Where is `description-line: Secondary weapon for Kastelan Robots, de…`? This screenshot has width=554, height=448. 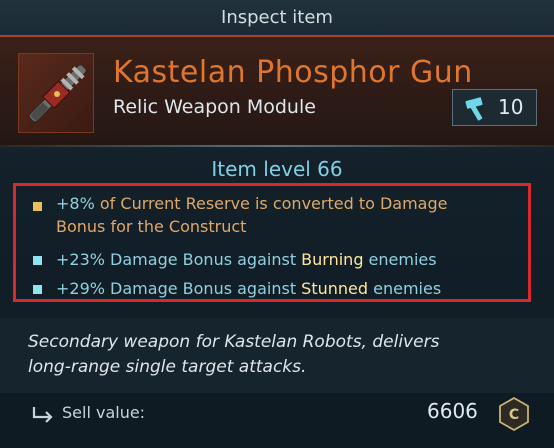
description-line: Secondary weapon for Kastelan Robots, de… is located at coordinates (234, 342).